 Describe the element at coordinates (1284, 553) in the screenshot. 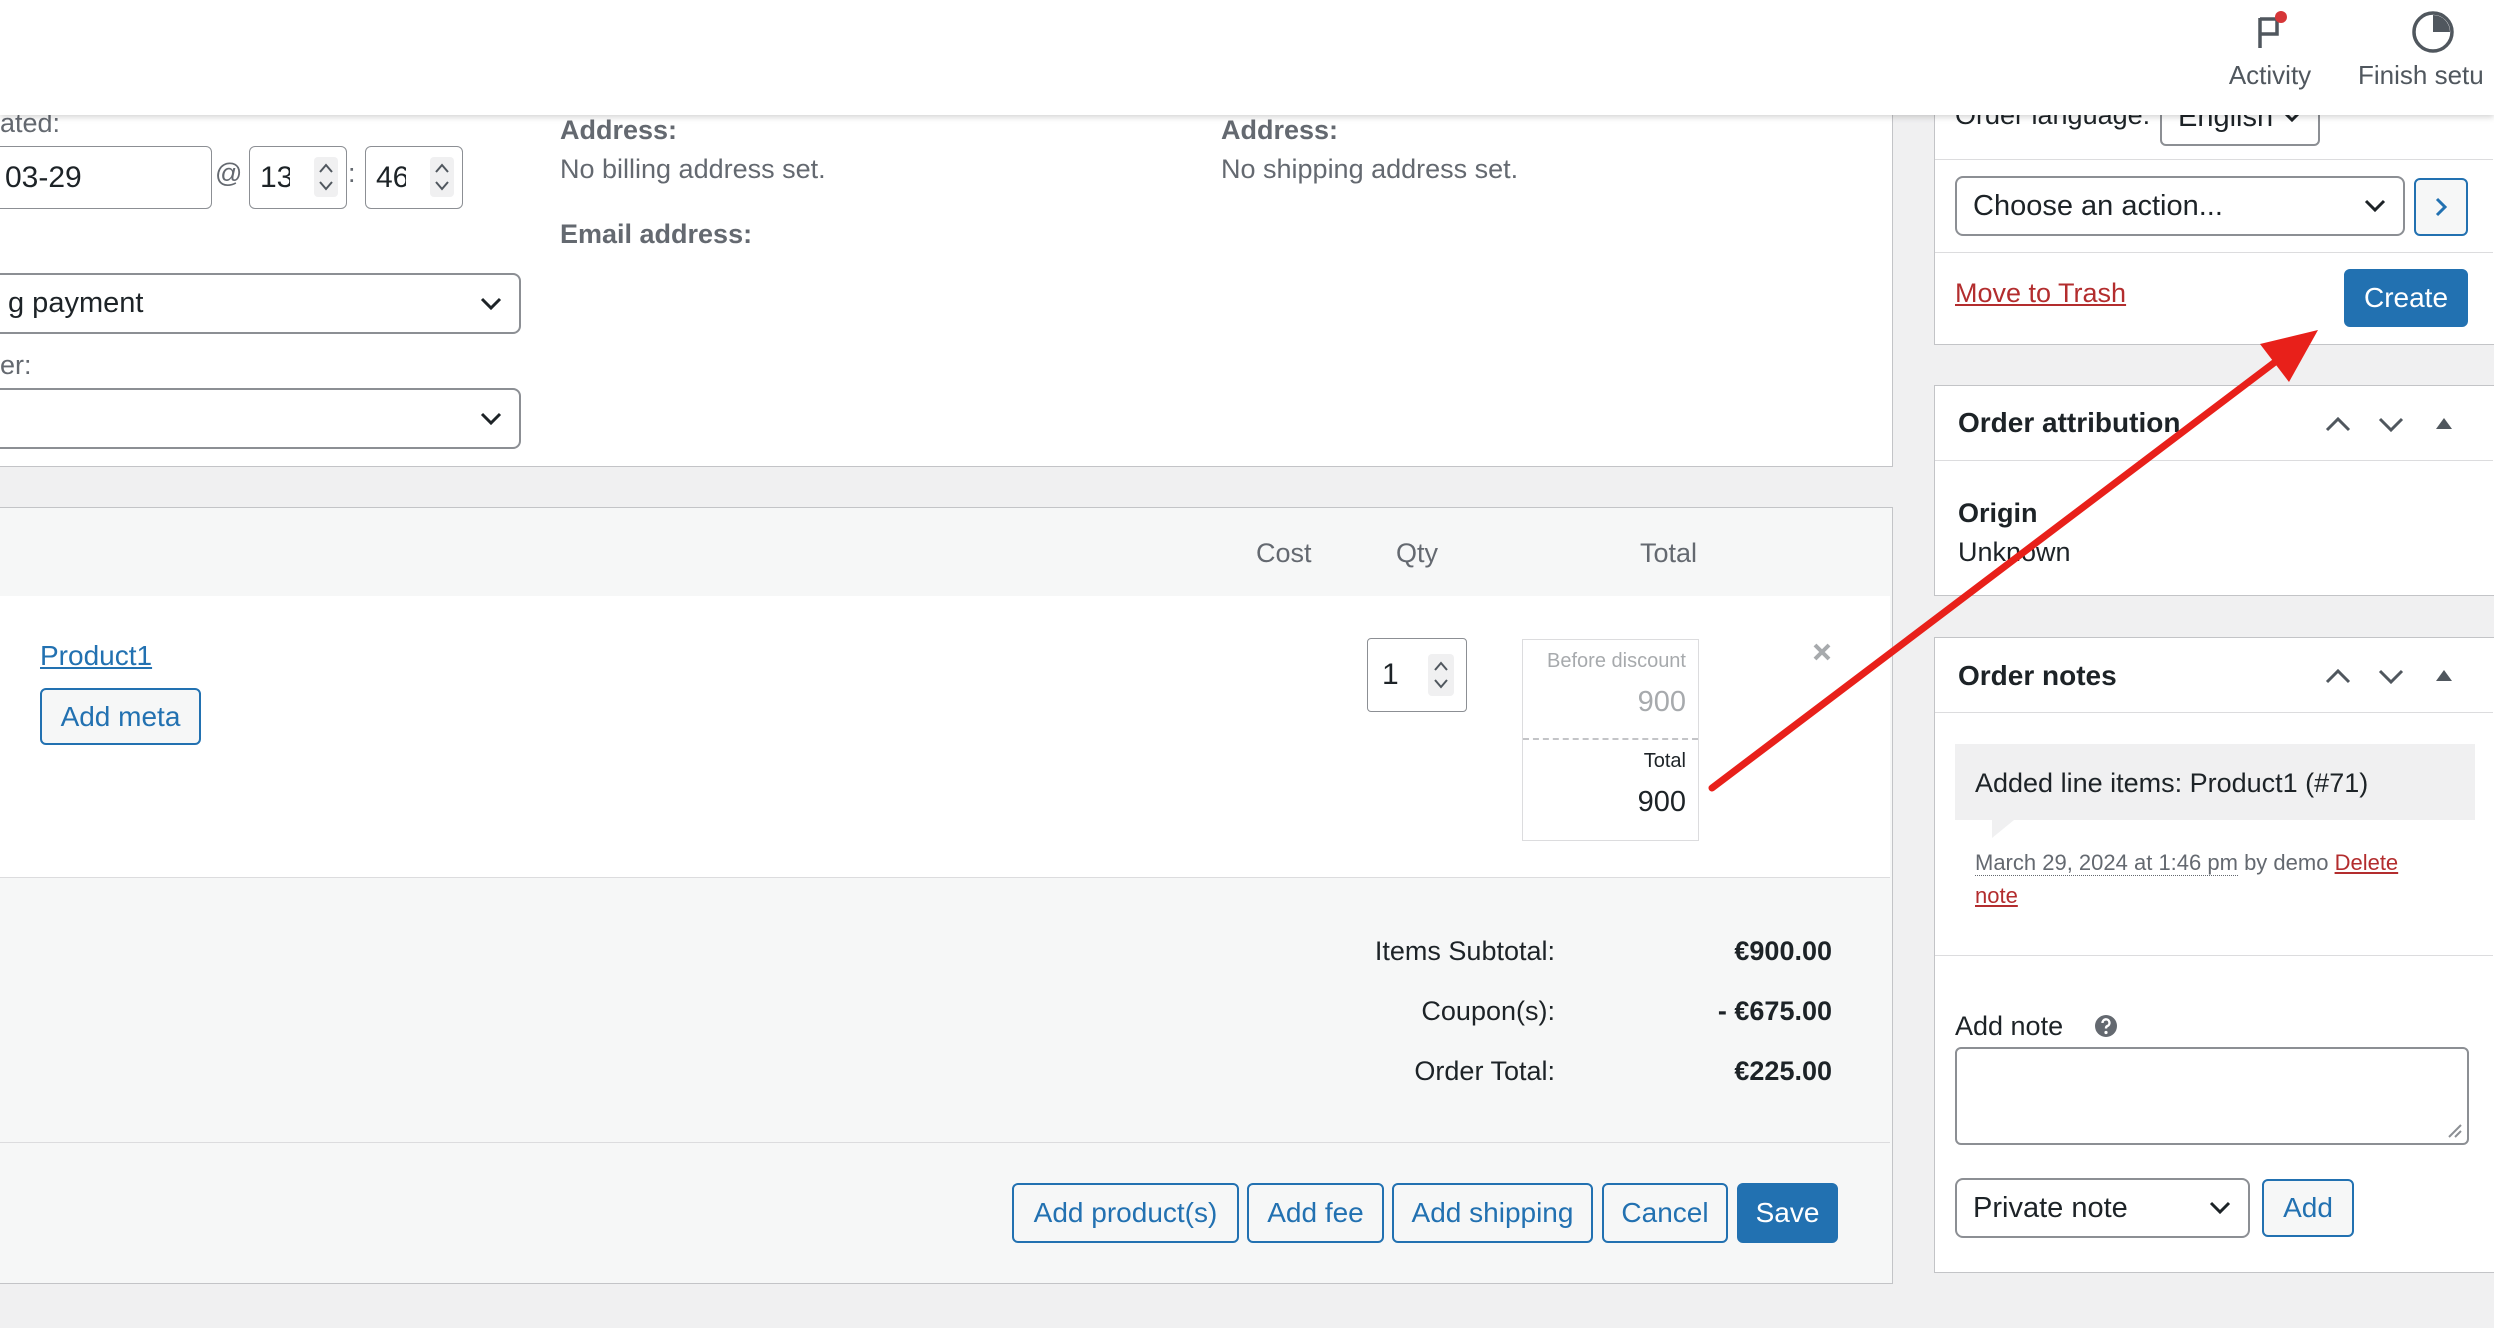

I see `cost-column-header: Cost` at that location.